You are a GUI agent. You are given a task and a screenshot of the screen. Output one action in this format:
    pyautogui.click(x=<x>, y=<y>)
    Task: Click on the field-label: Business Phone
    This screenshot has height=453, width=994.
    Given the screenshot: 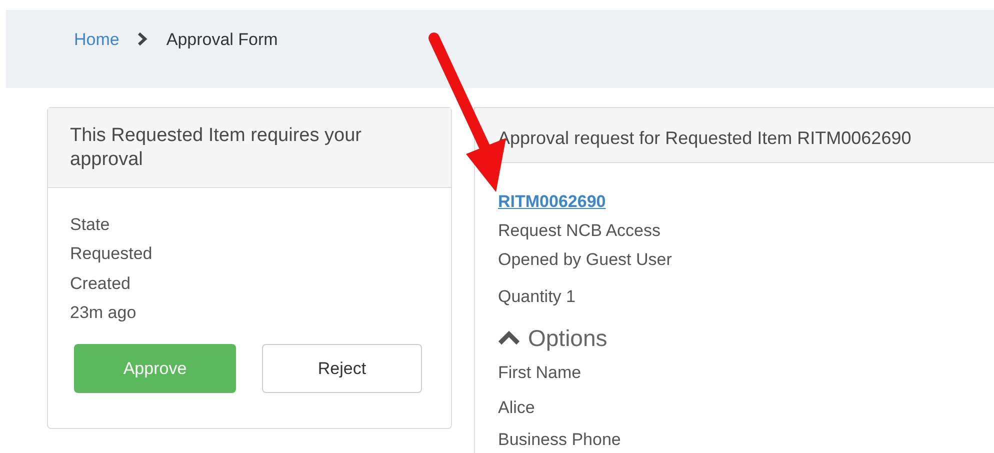 What is the action you would take?
    pyautogui.click(x=560, y=440)
    